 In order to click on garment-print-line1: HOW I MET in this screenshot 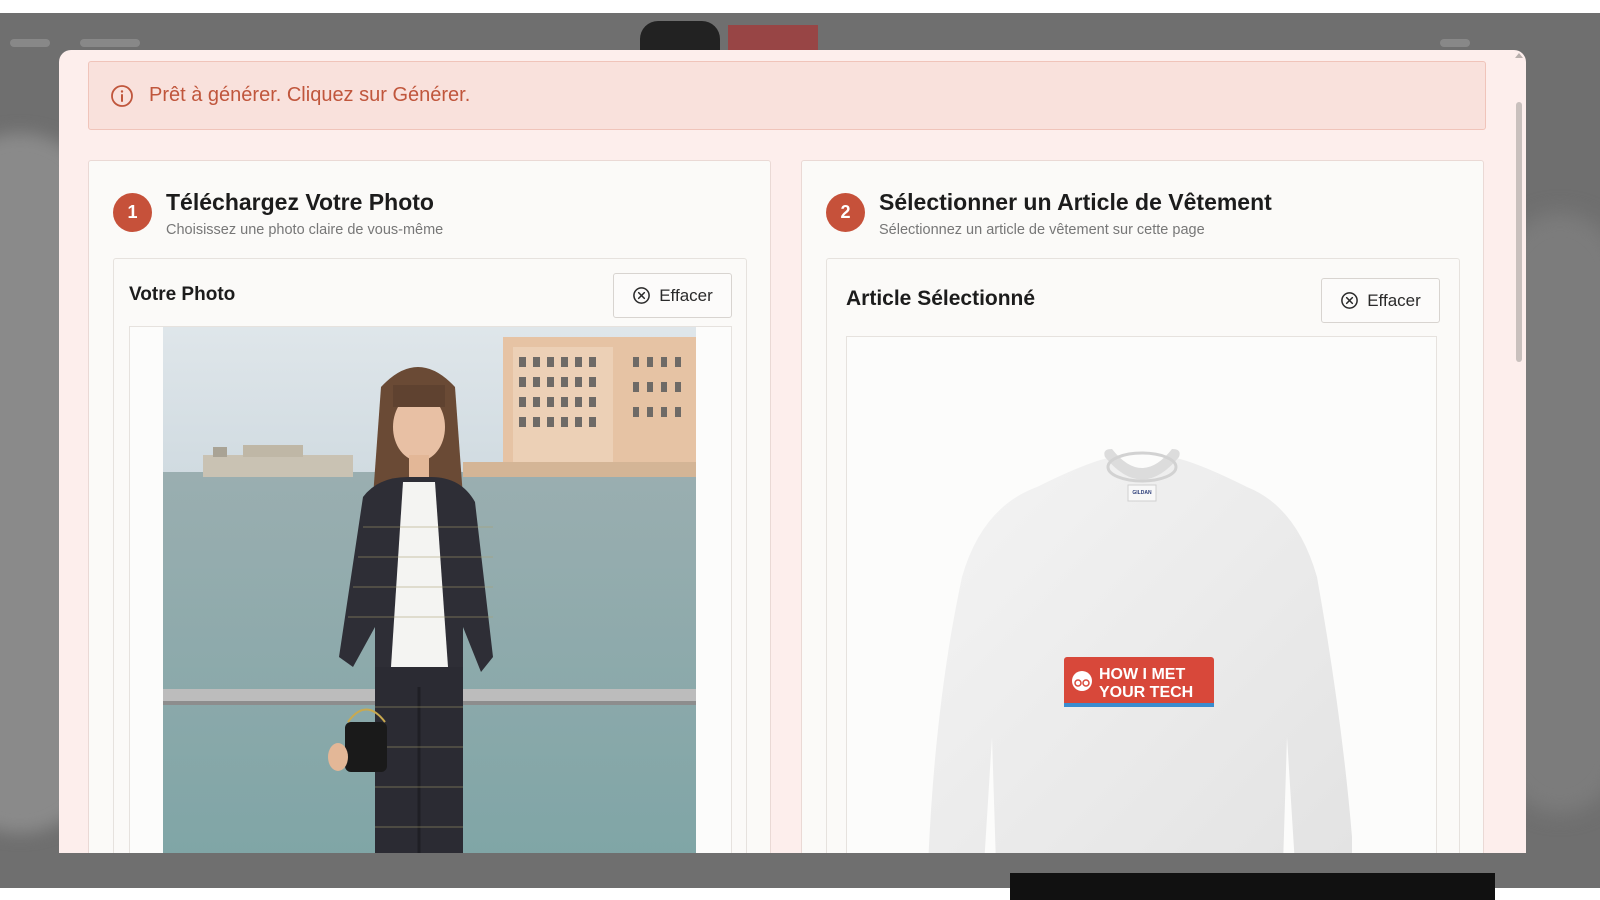, I will do `click(1142, 674)`.